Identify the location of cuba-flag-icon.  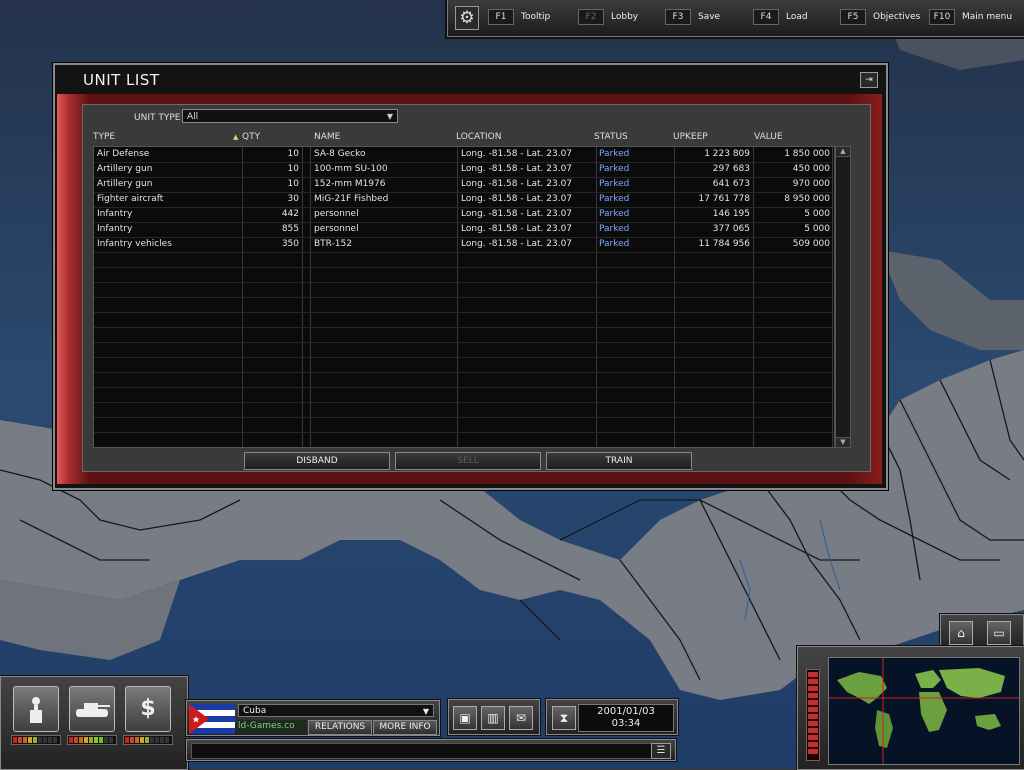
(212, 719).